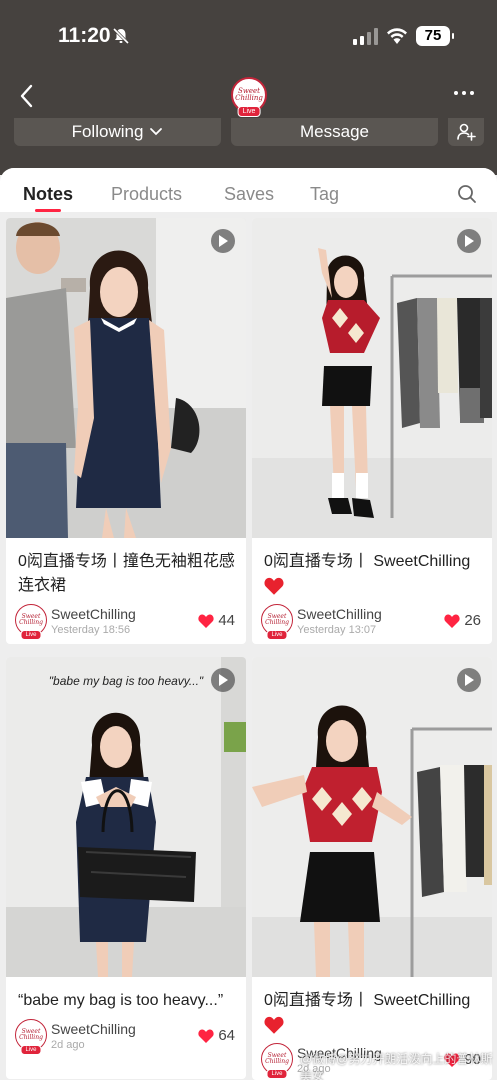 This screenshot has width=497, height=1080. Describe the element at coordinates (126, 681) in the screenshot. I see `video-caption-overlay: "babe my bag is too heavy..."` at that location.